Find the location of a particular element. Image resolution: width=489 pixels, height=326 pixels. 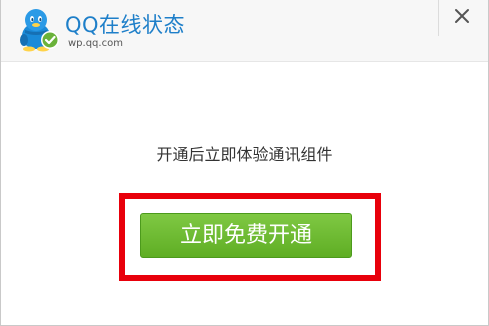

close-divider is located at coordinates (438, 18).